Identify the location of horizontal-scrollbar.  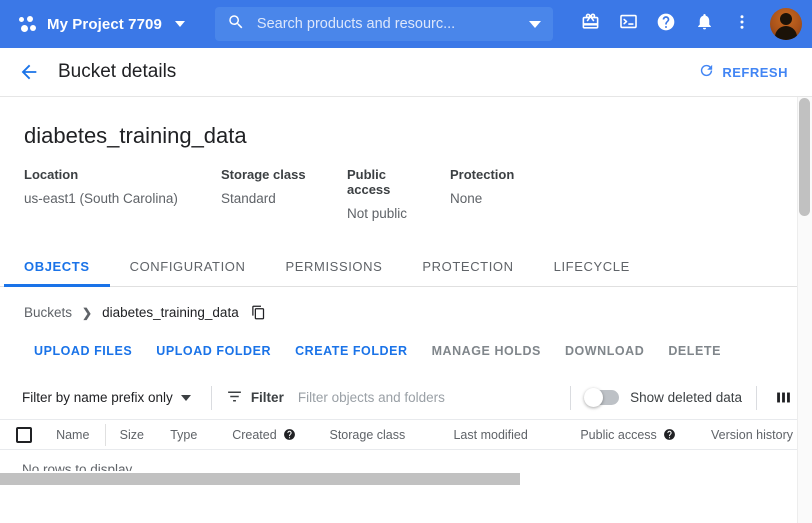
(398, 478).